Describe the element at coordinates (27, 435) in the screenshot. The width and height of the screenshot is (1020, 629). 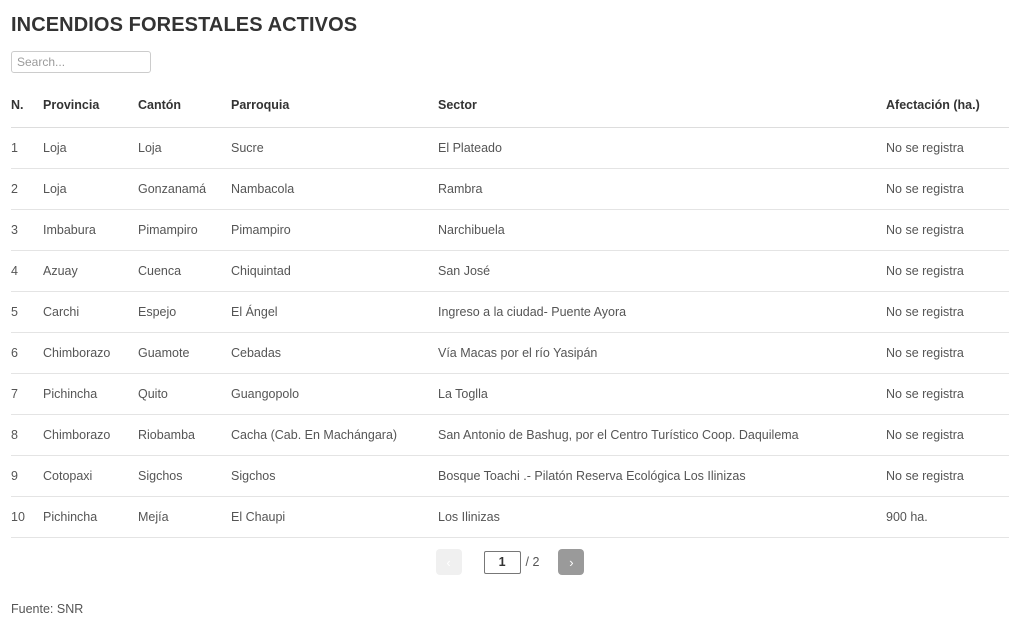
I see `cell-n: 8` at that location.